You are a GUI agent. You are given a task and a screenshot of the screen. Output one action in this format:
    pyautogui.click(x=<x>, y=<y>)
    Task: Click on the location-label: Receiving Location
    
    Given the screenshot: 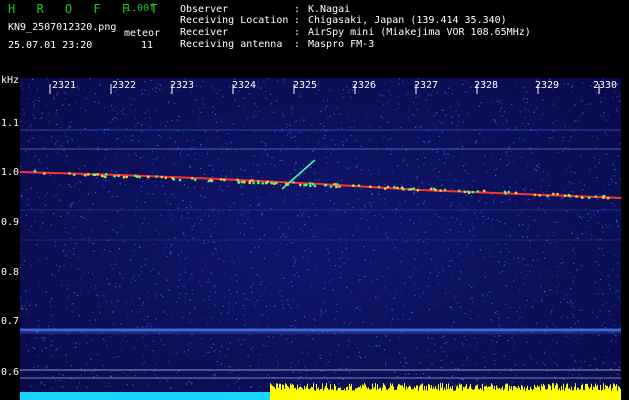 What is the action you would take?
    pyautogui.click(x=234, y=20)
    